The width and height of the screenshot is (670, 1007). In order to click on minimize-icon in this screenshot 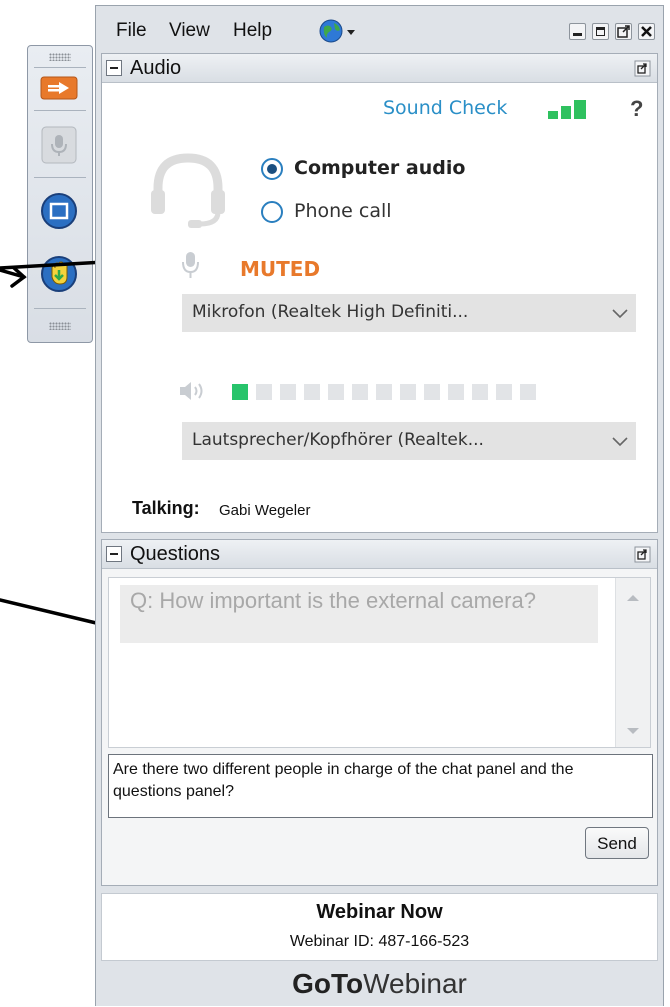, I will do `click(577, 34)`.